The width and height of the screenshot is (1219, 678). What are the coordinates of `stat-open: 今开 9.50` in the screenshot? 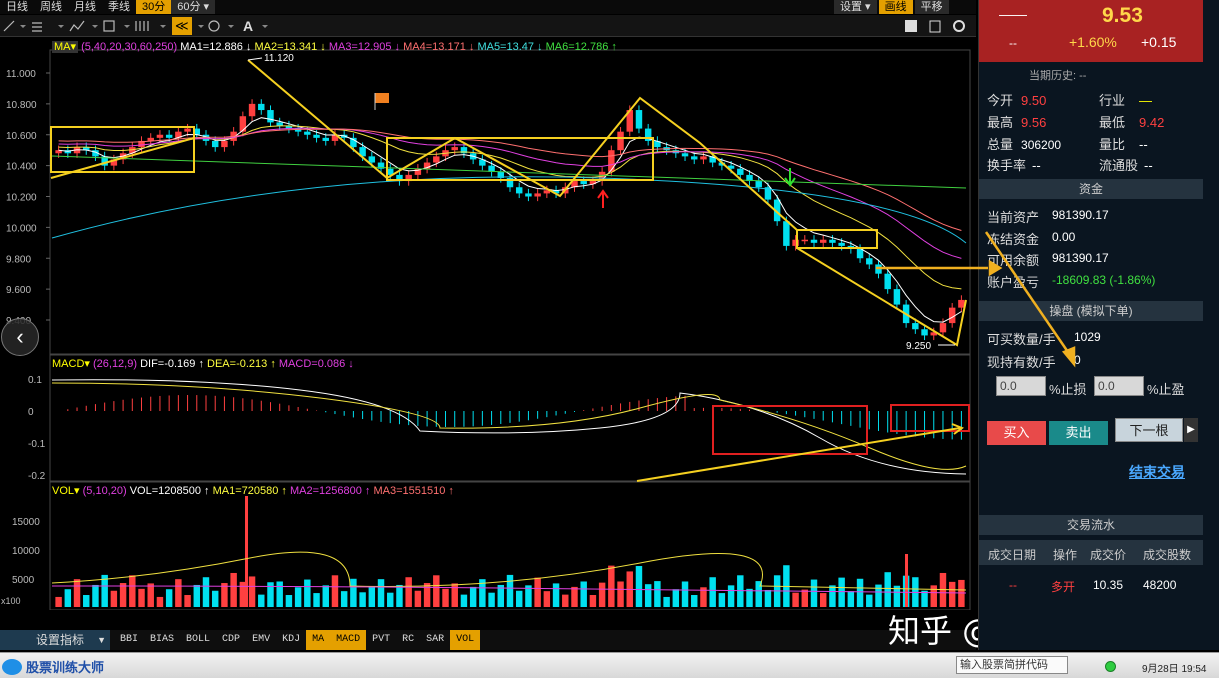 It's located at (1016, 99).